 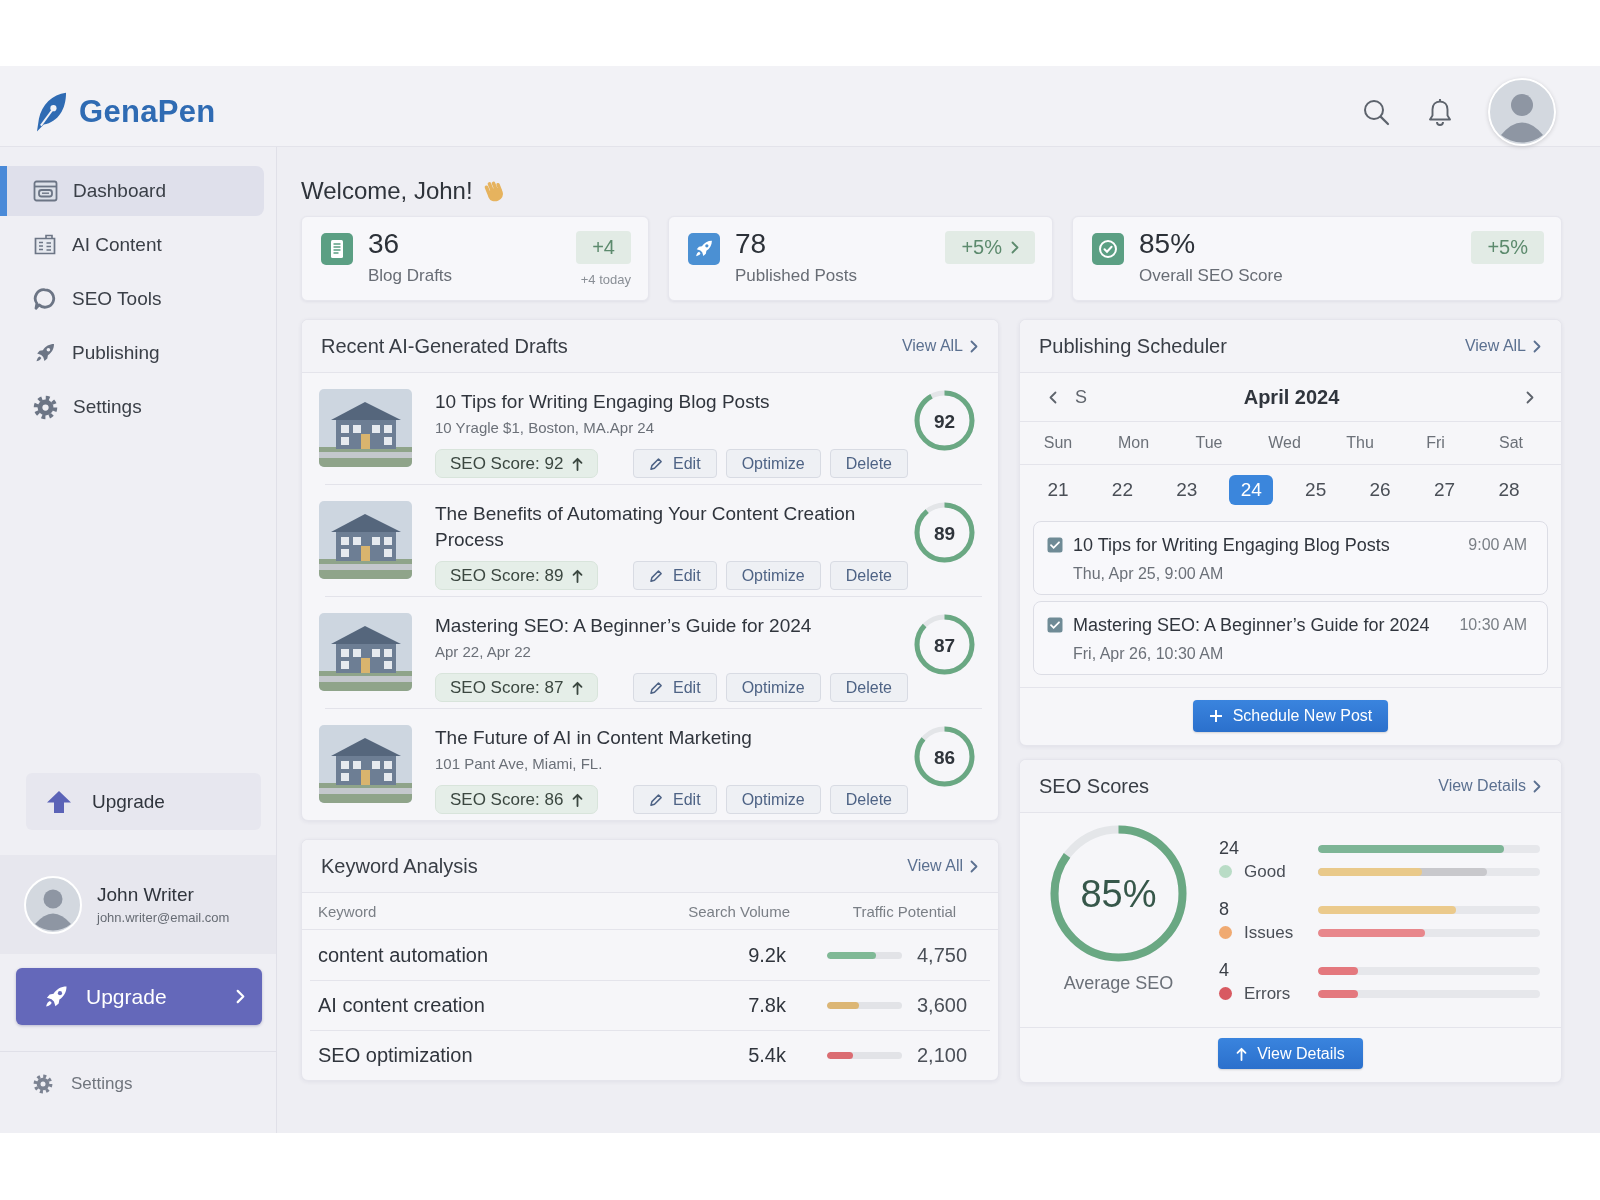 I want to click on search-icon, so click(x=1376, y=112).